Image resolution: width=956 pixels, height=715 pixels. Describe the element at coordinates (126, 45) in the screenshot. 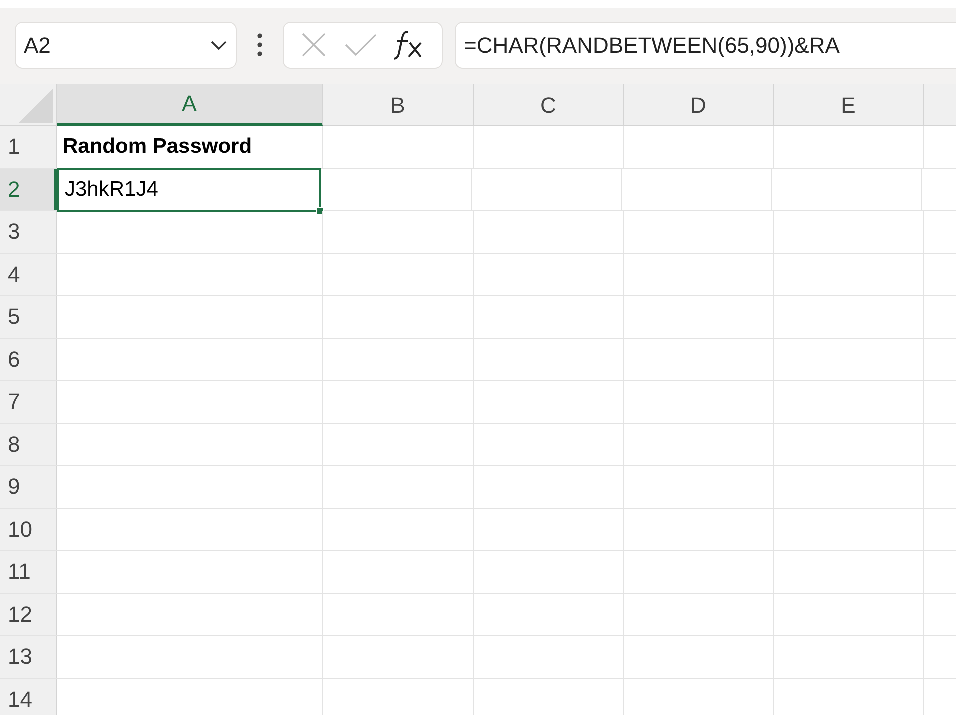

I see `name-box: A2` at that location.